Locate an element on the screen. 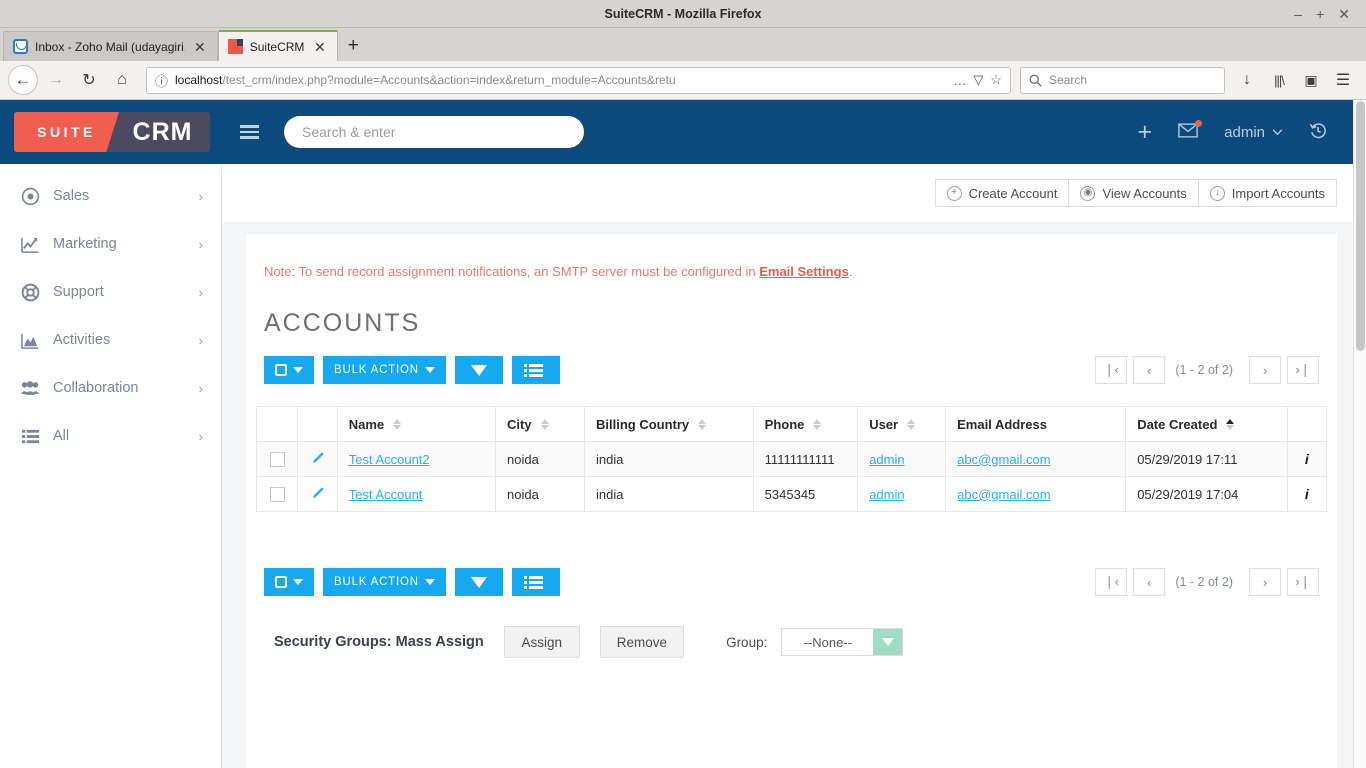  select-arrow-icon is located at coordinates (888, 642).